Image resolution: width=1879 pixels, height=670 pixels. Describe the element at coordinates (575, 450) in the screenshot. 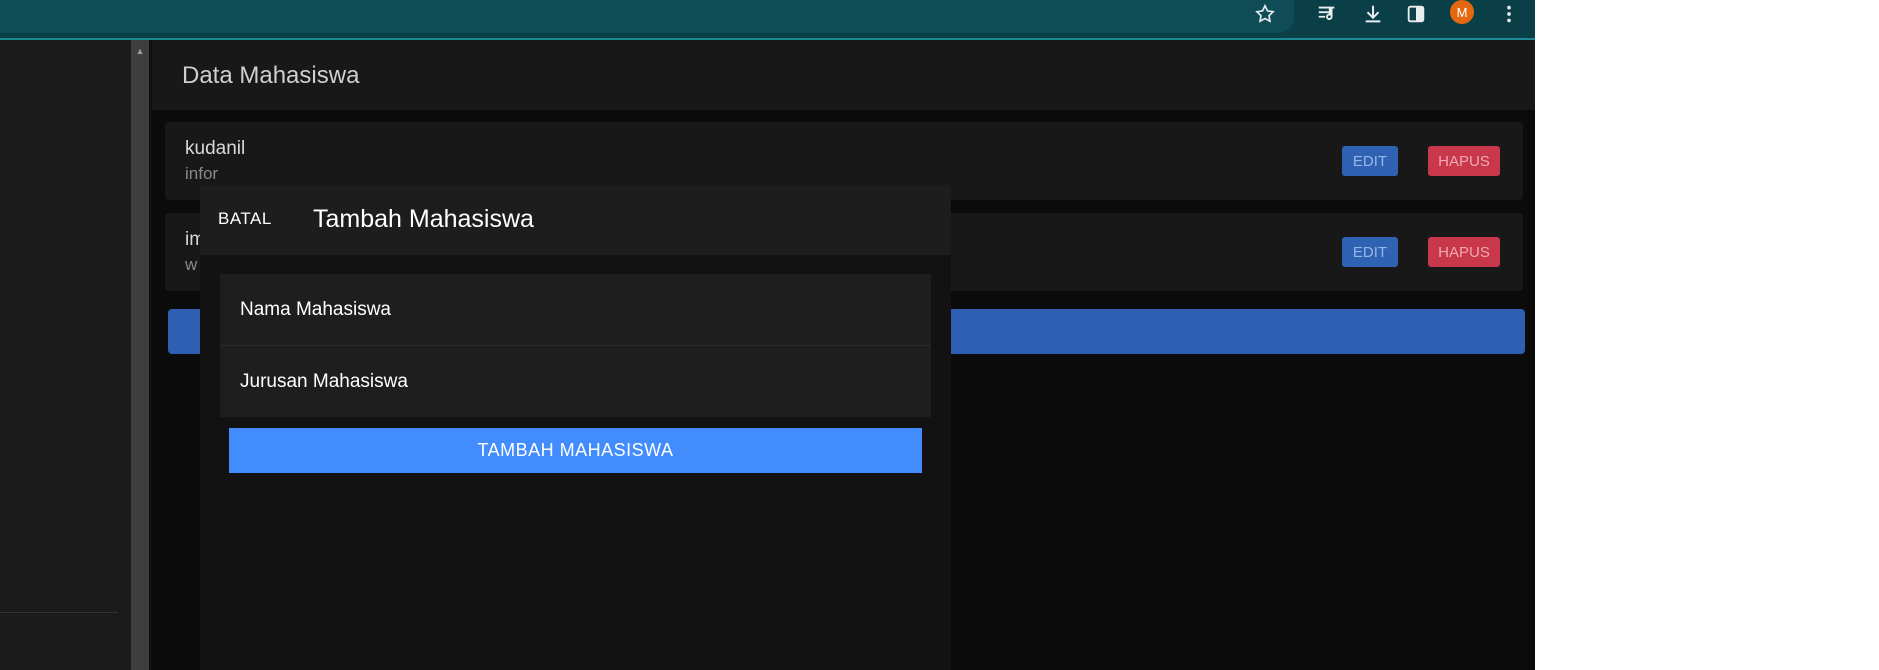

I see `submit-button: TAMBAH MAHASISWA` at that location.